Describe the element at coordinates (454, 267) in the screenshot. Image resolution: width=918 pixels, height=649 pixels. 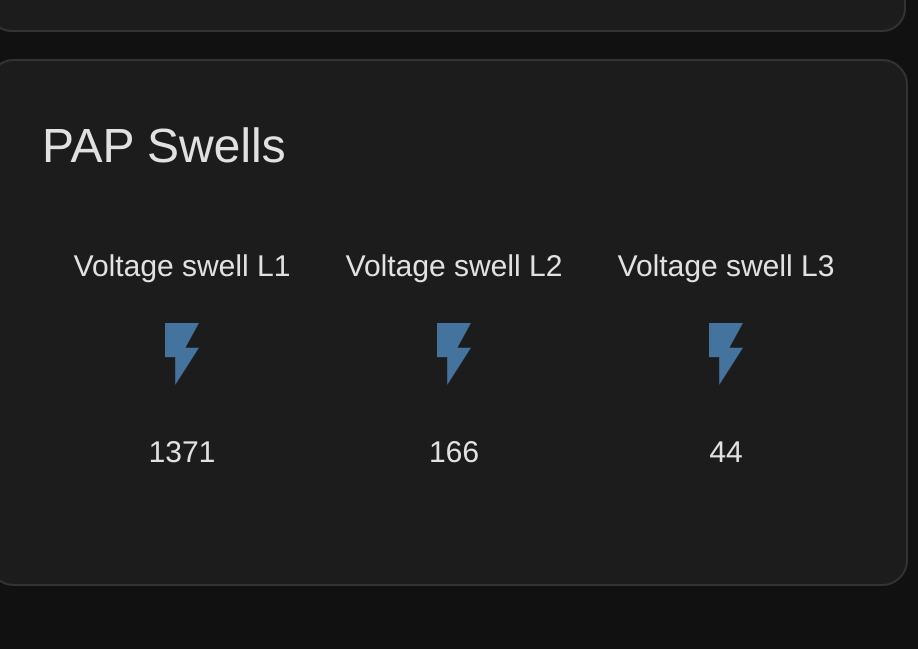
I see `entity-name: Voltage swell L2` at that location.